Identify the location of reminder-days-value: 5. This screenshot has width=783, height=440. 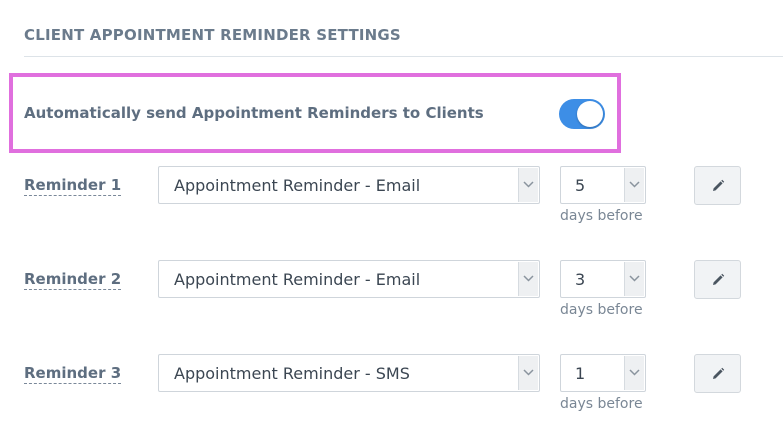
(580, 185).